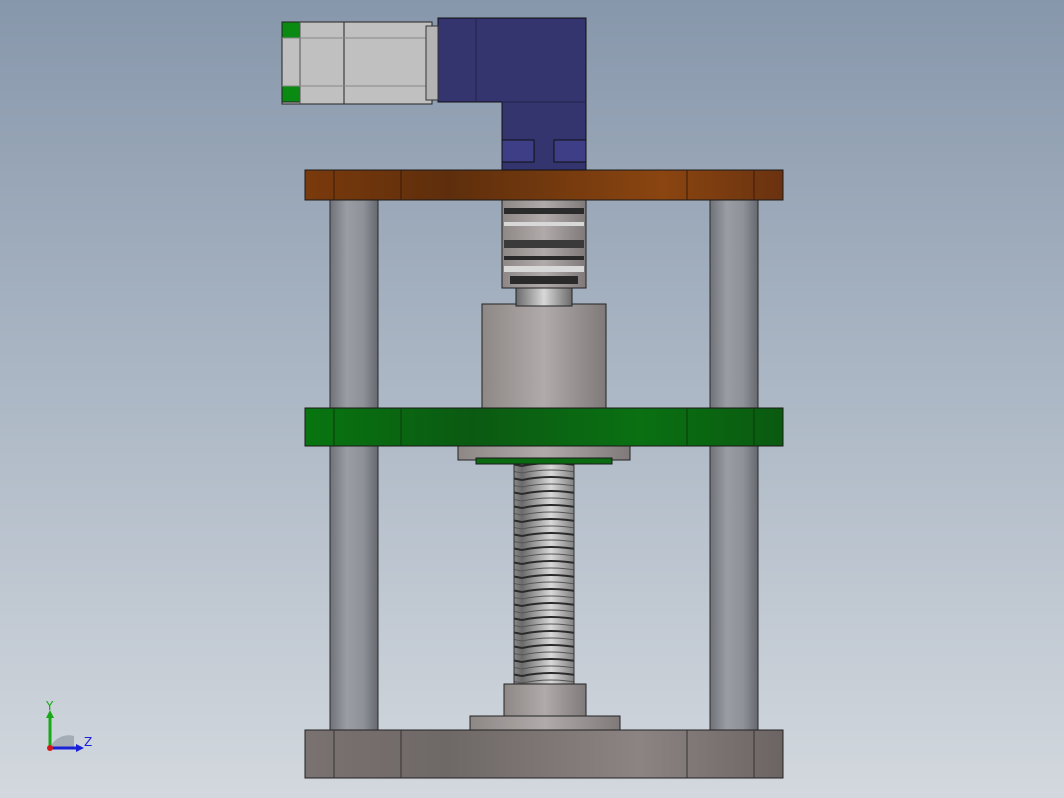  Describe the element at coordinates (49, 706) in the screenshot. I see `y-axis-label: Y` at that location.